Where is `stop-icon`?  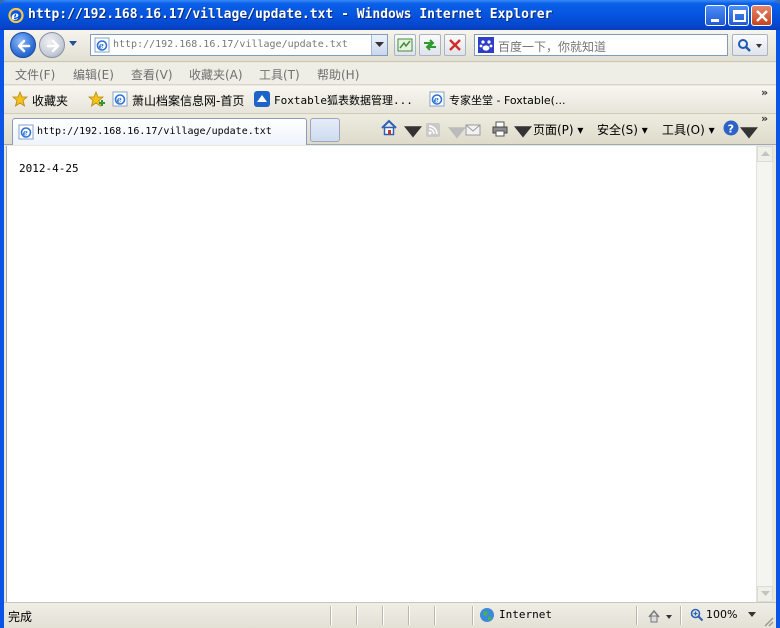 stop-icon is located at coordinates (455, 45).